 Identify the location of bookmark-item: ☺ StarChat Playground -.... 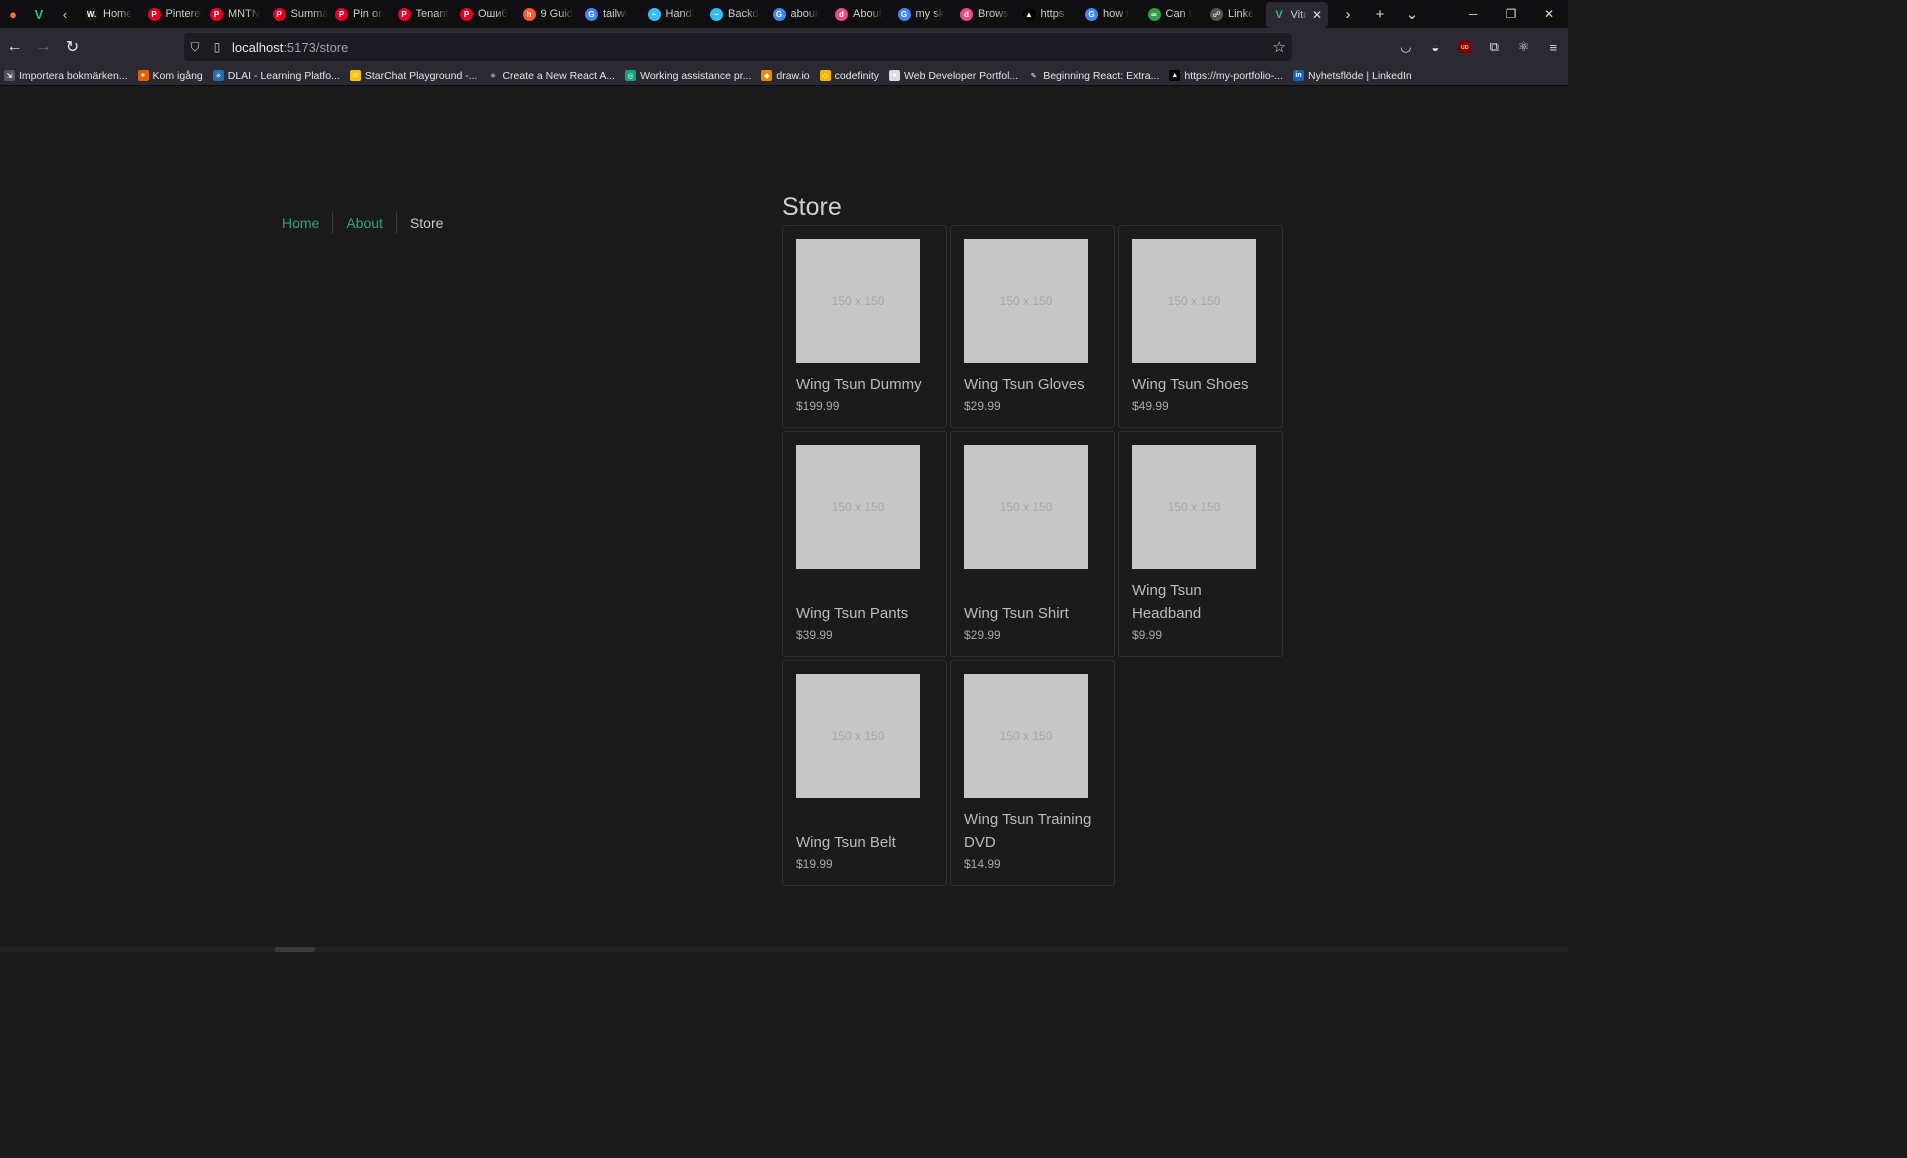
(413, 76).